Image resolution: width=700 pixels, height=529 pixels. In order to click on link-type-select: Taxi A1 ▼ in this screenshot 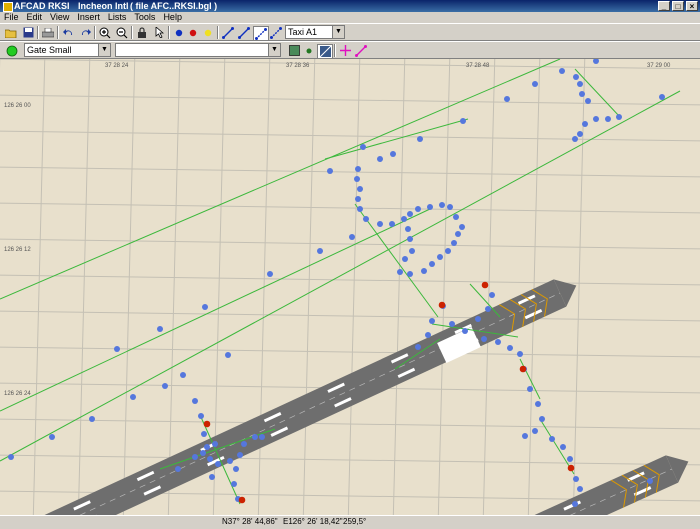, I will do `click(315, 32)`.